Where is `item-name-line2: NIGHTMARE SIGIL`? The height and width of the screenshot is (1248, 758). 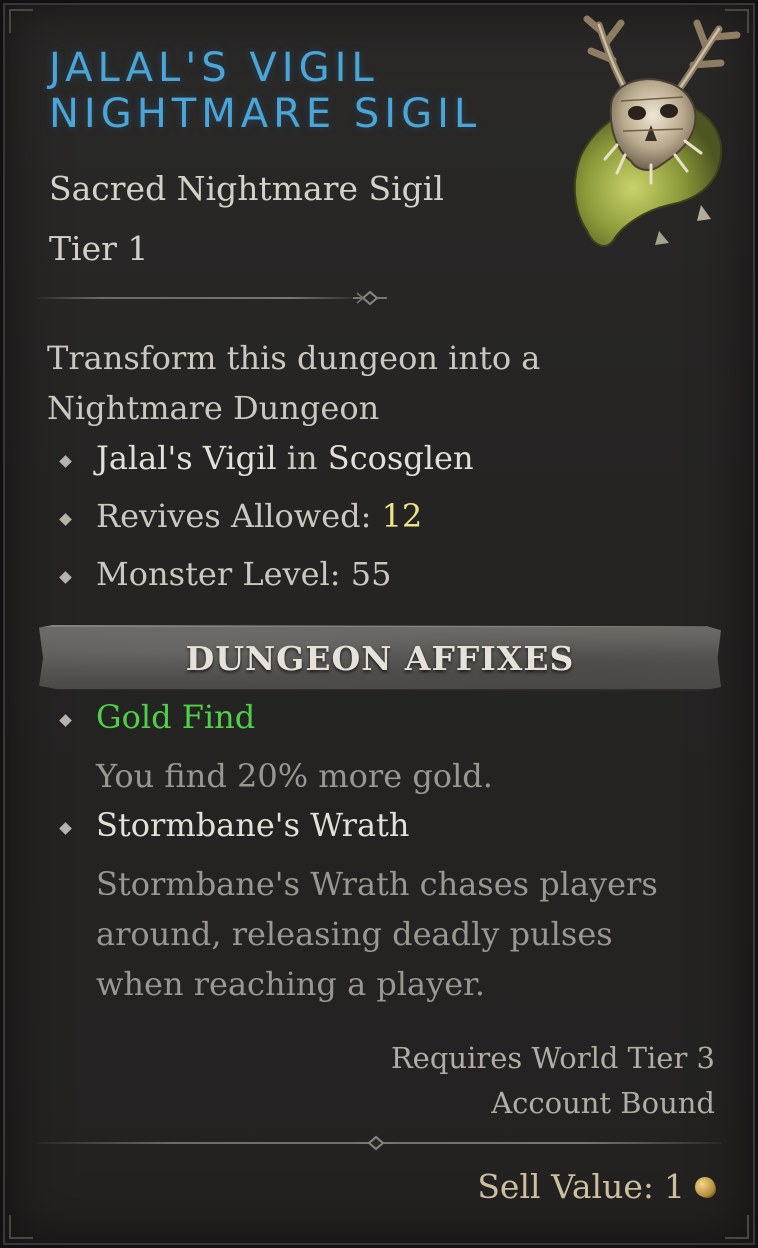
item-name-line2: NIGHTMARE SIGIL is located at coordinates (265, 114).